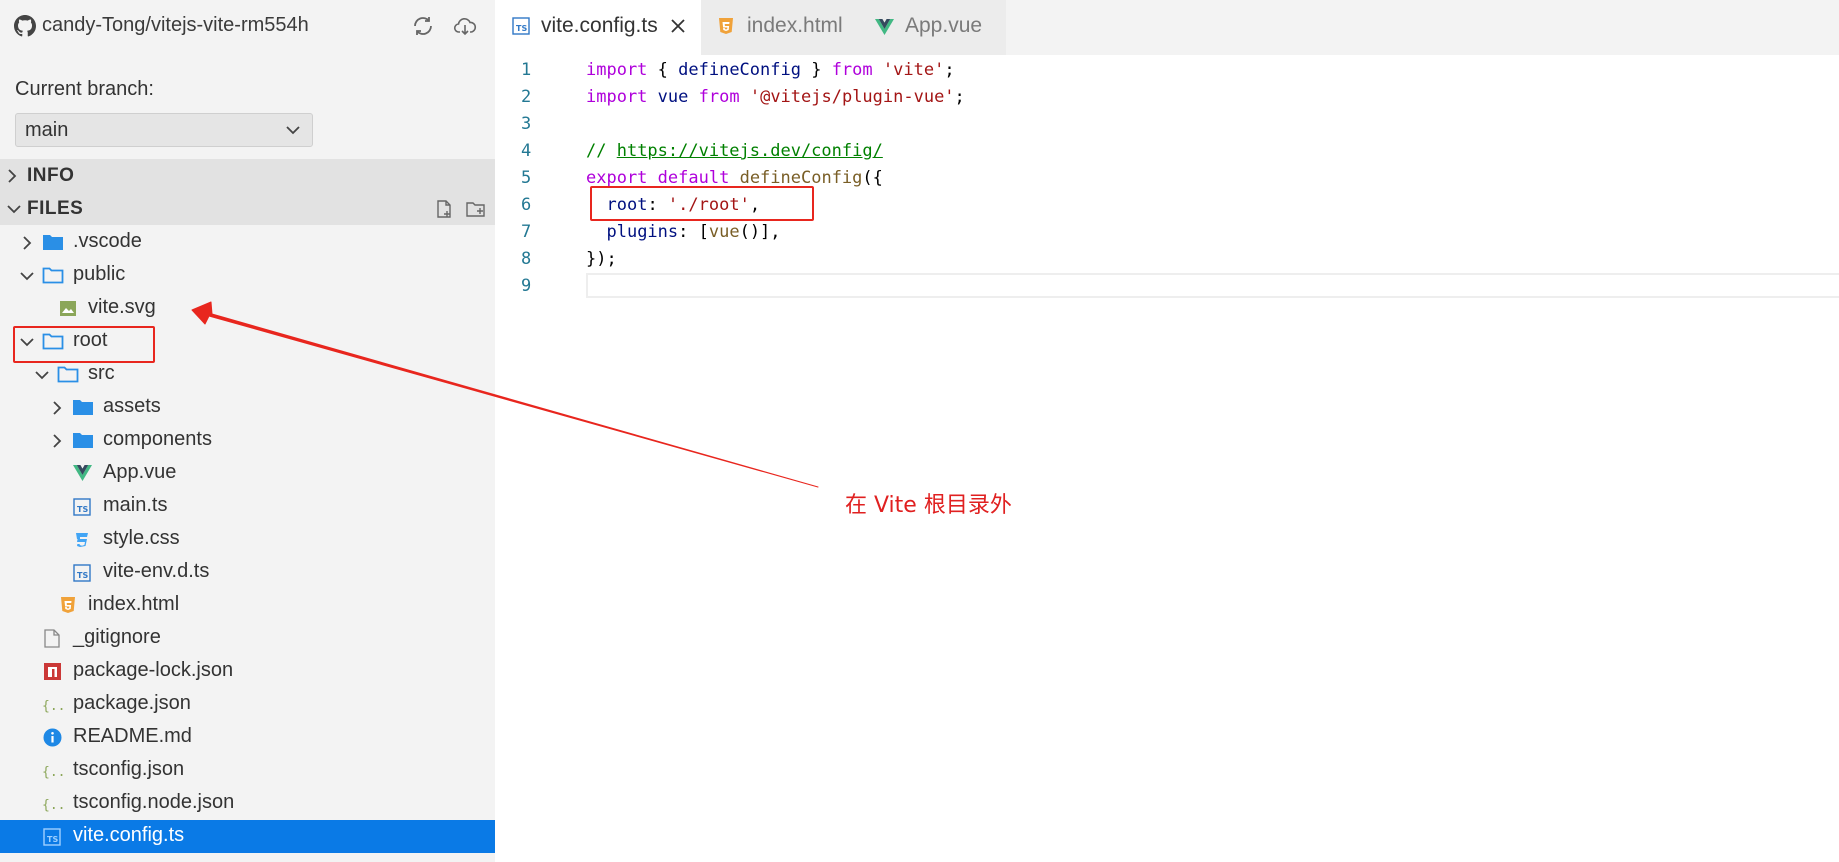  I want to click on annotation-label: 在 Vite 根目录外, so click(928, 505).